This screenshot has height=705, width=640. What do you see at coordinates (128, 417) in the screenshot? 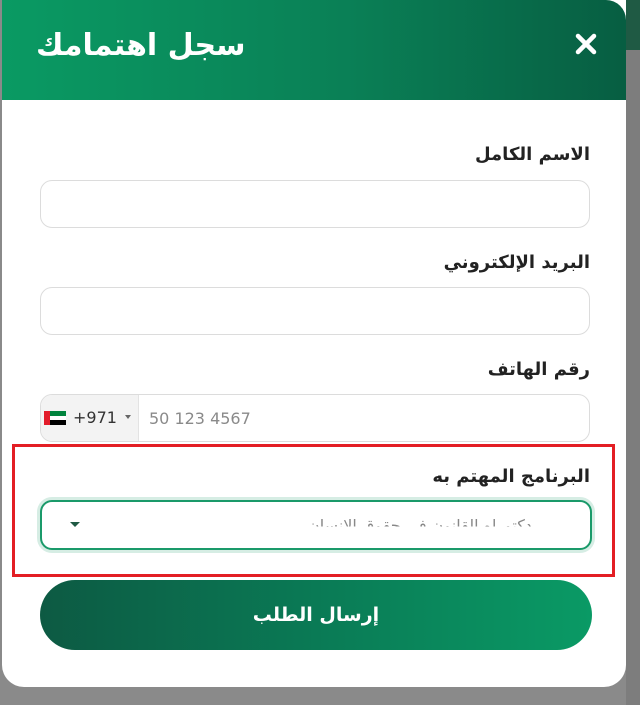
I see `chevron-down-icon` at bounding box center [128, 417].